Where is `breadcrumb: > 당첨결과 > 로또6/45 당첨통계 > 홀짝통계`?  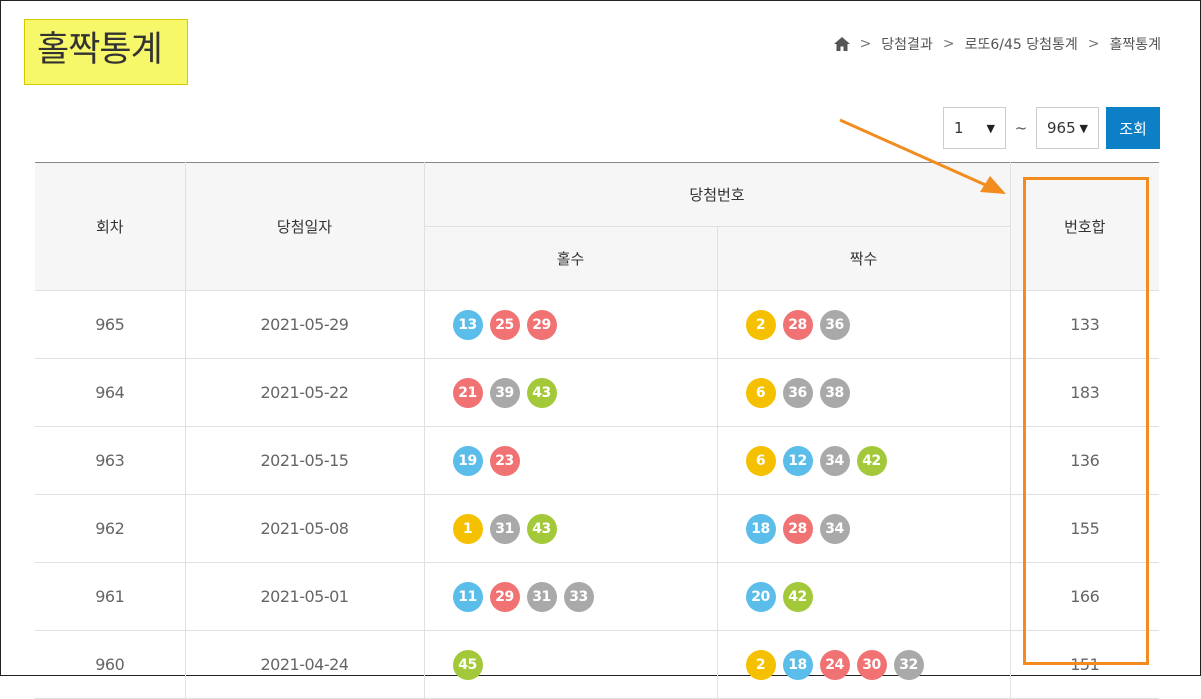 breadcrumb: > 당첨결과 > 로또6/45 당첨통계 > 홀짝통계 is located at coordinates (997, 44).